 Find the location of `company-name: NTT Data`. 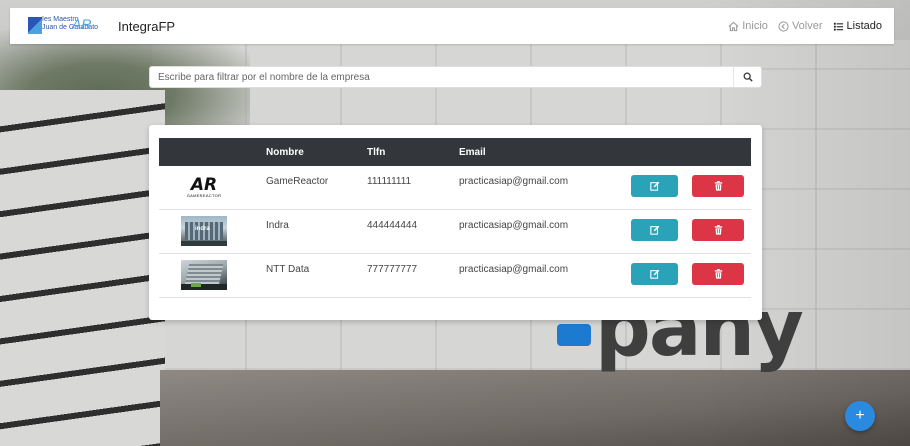

company-name: NTT Data is located at coordinates (288, 269).